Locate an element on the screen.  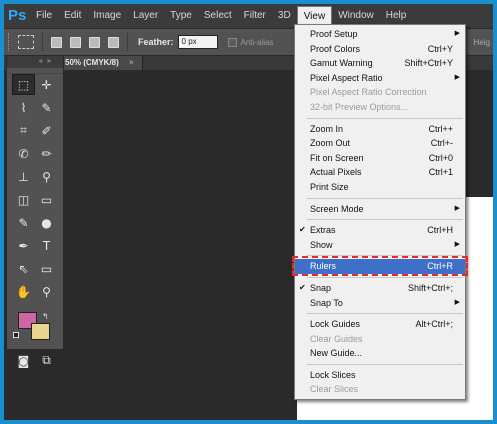
tool-icon: ✒ is located at coordinates (23, 245).